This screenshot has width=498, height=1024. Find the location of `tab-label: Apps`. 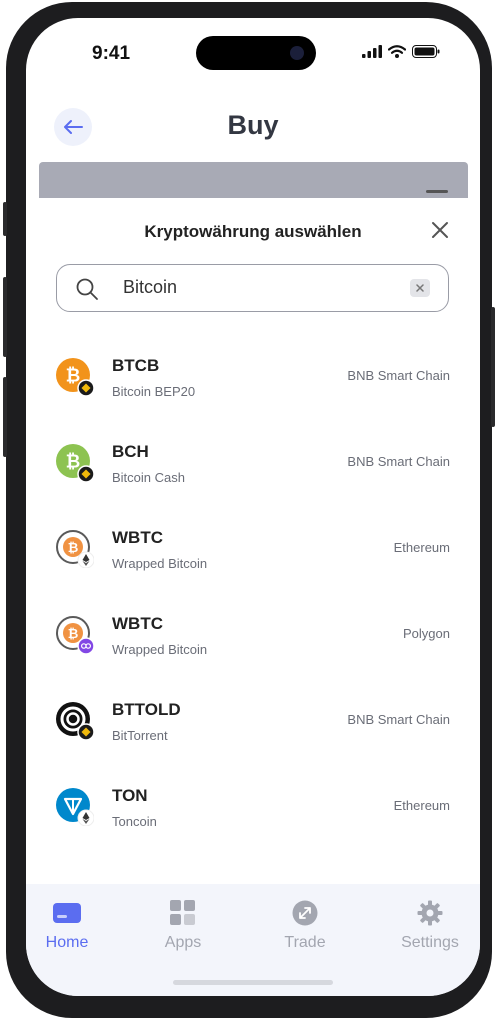

tab-label: Apps is located at coordinates (183, 942).